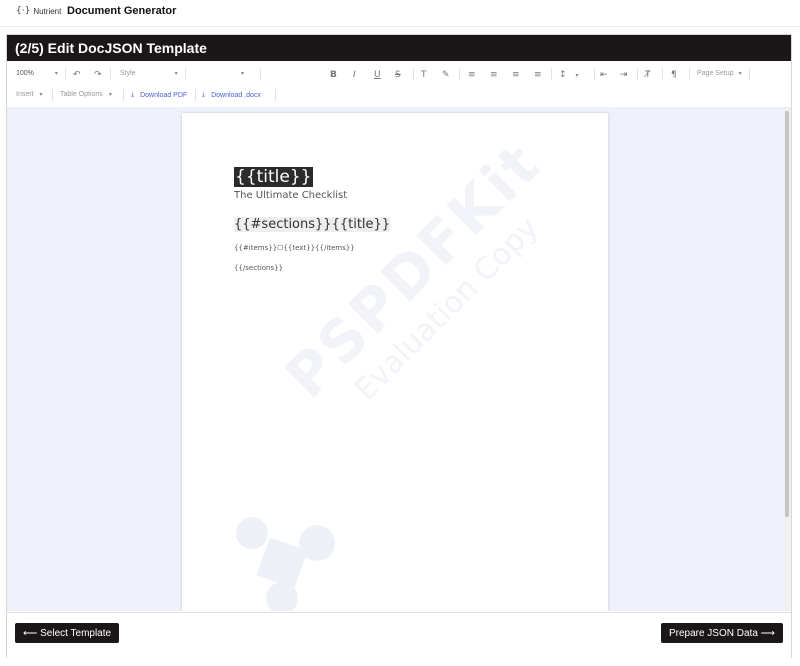  I want to click on line-spacing-select: ↕ ▾, so click(569, 75).